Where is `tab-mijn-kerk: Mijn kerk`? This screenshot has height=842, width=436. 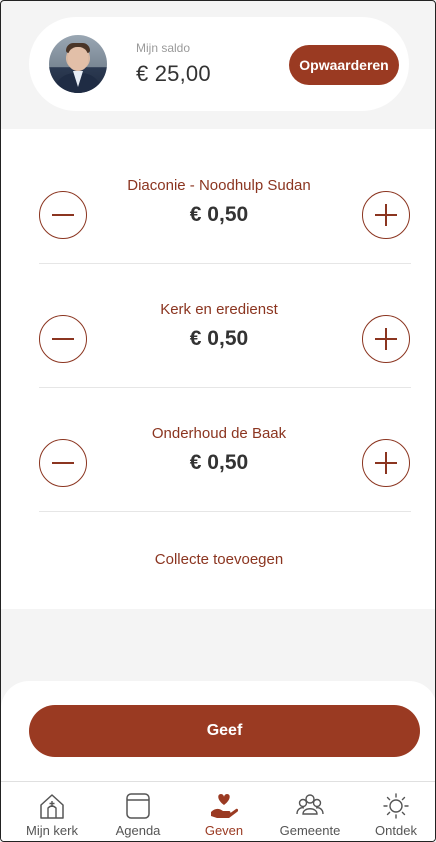 tab-mijn-kerk: Mijn kerk is located at coordinates (52, 816).